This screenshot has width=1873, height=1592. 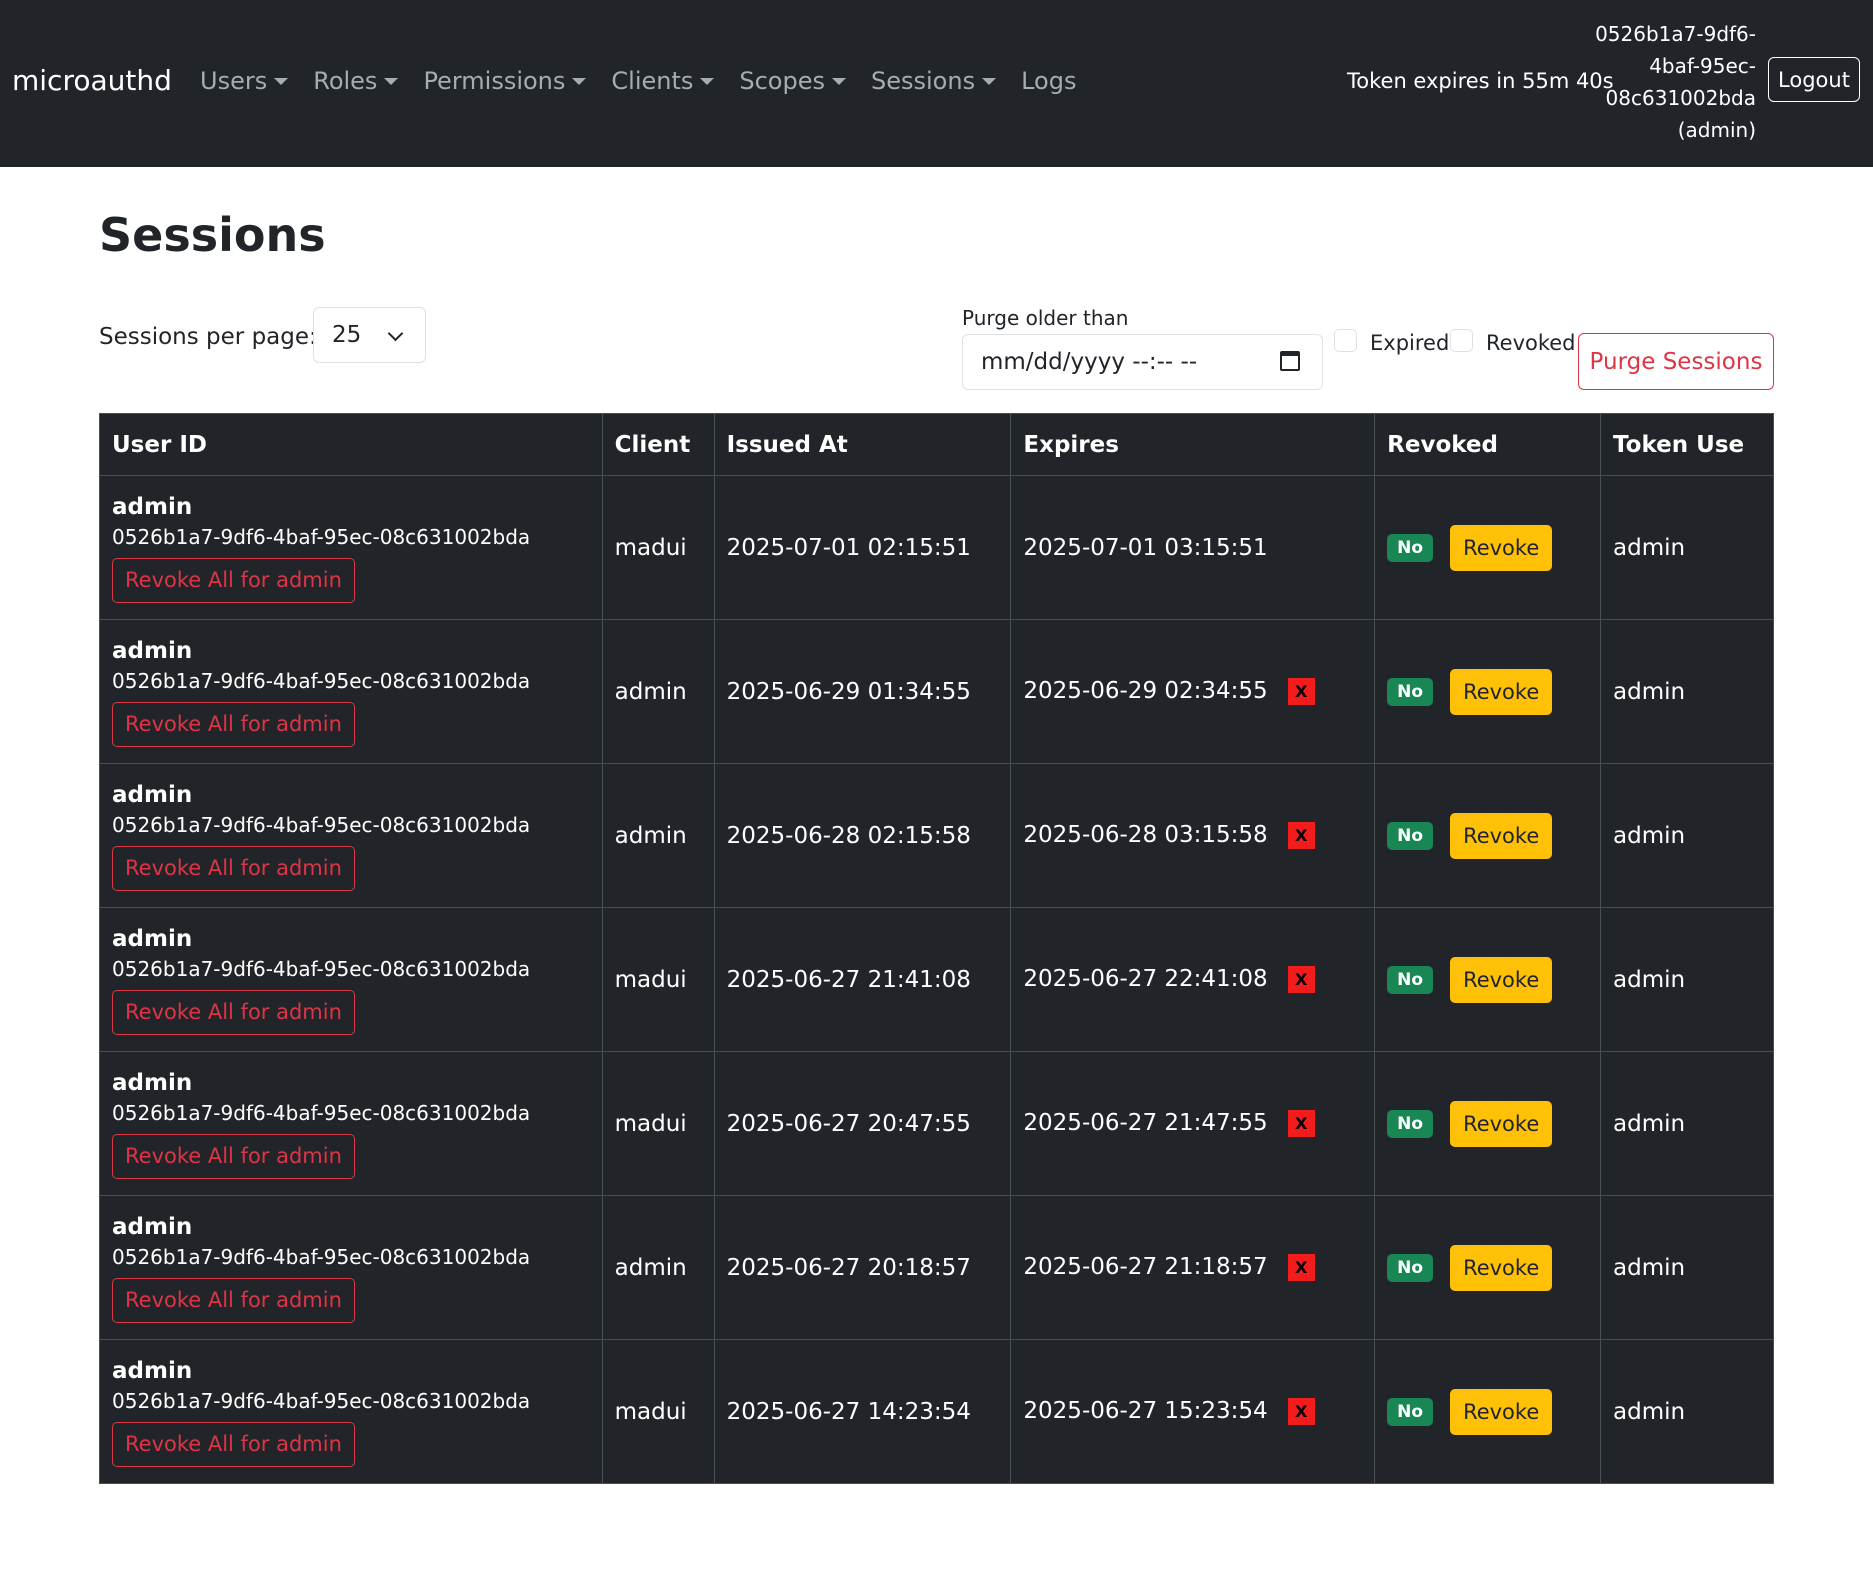 I want to click on nav-permissions: Permissions, so click(x=505, y=81).